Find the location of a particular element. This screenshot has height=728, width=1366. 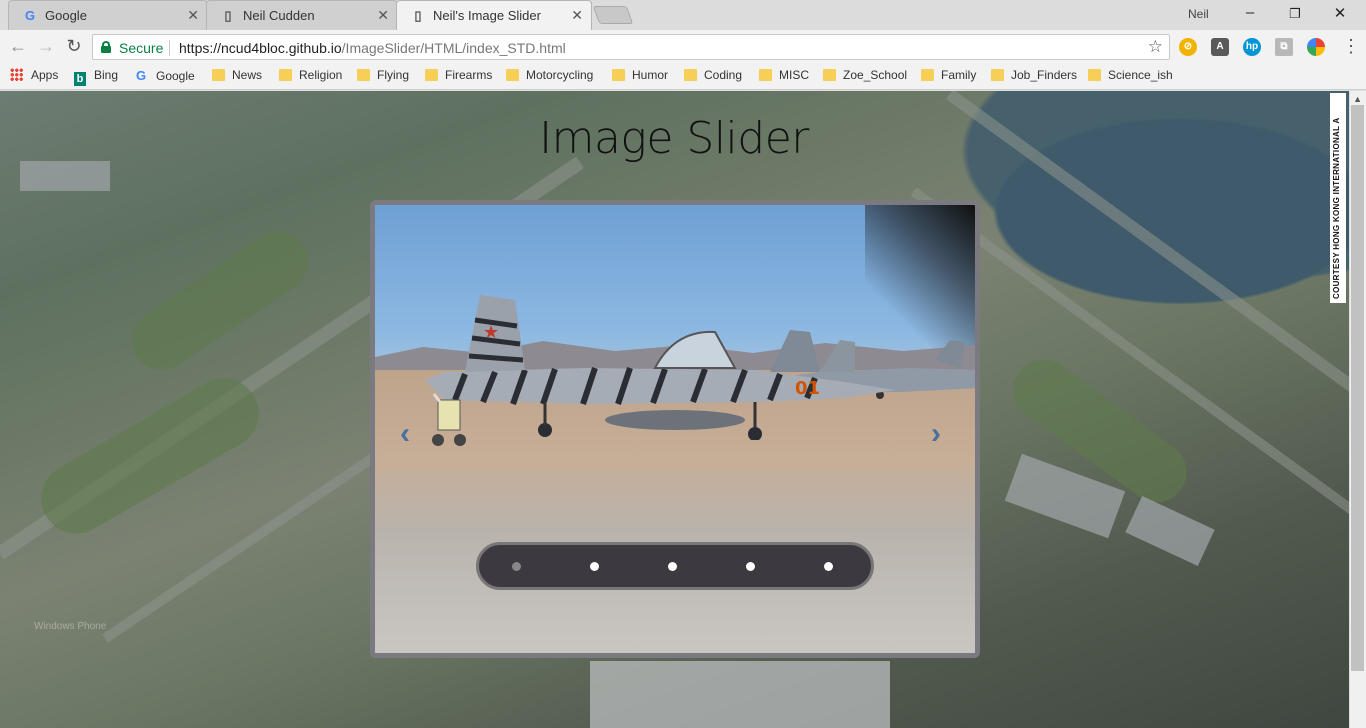

back-icon: ← is located at coordinates (18, 46).